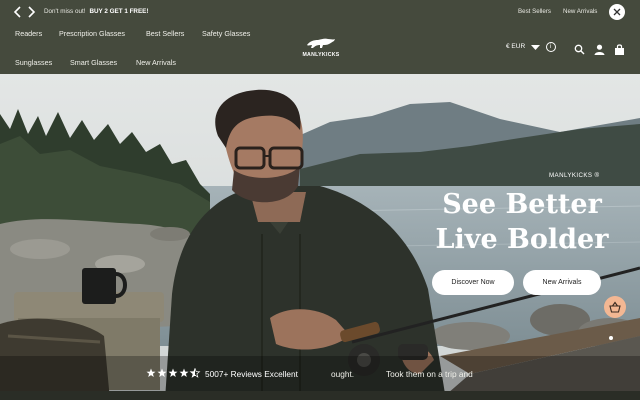 The height and width of the screenshot is (400, 640). Describe the element at coordinates (226, 33) in the screenshot. I see `nav-item-safety-glasses: Safety Glasses` at that location.